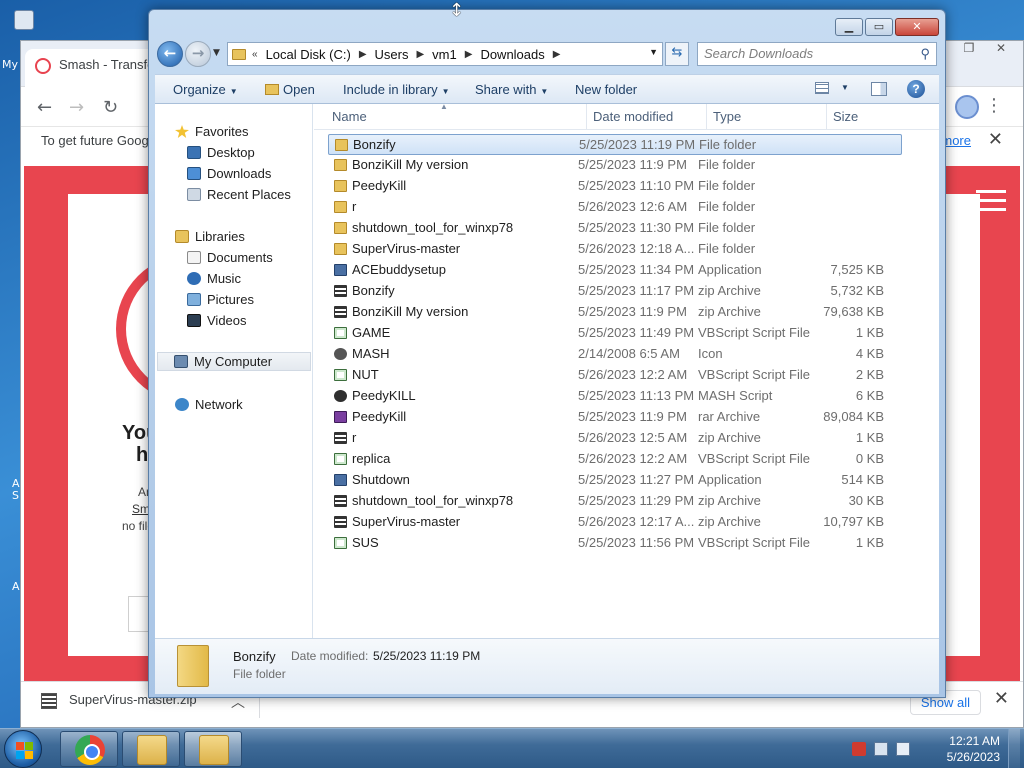  I want to click on file-row: r 5/26/2023 12:5 AM zip Archive 1 KB, so click(615, 438).